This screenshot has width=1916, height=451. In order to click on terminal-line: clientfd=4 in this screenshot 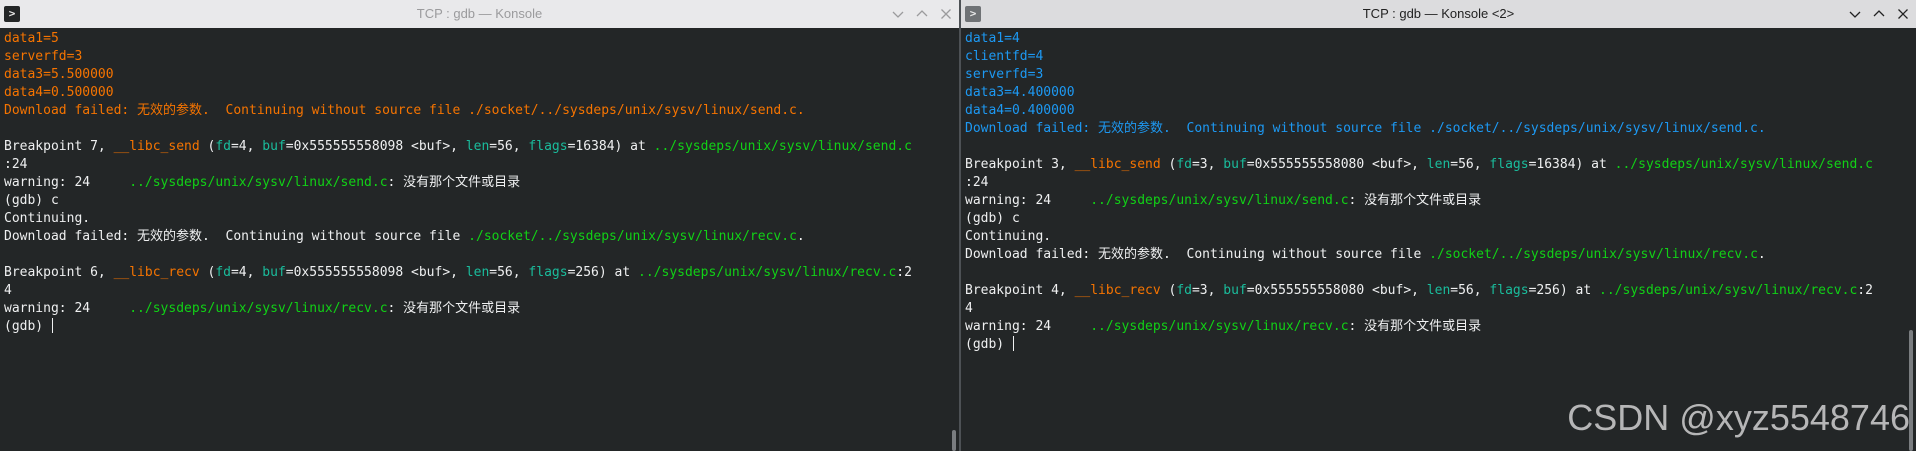, I will do `click(1432, 57)`.